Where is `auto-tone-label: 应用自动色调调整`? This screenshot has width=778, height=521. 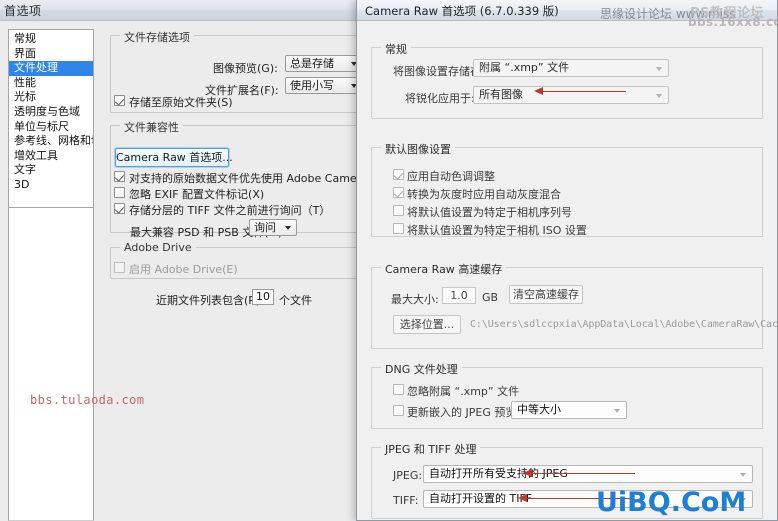 auto-tone-label: 应用自动色调调整 is located at coordinates (451, 176).